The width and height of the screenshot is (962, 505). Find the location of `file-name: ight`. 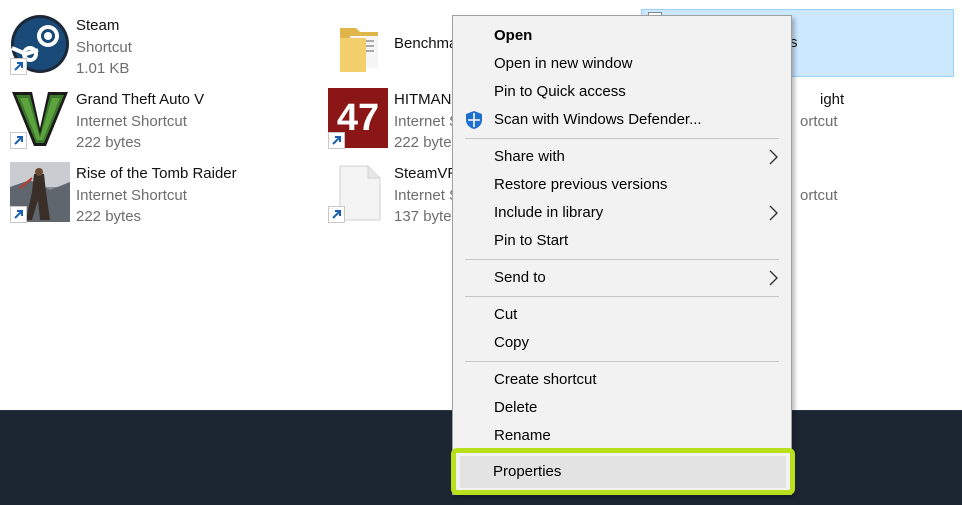

file-name: ight is located at coordinates (832, 99).